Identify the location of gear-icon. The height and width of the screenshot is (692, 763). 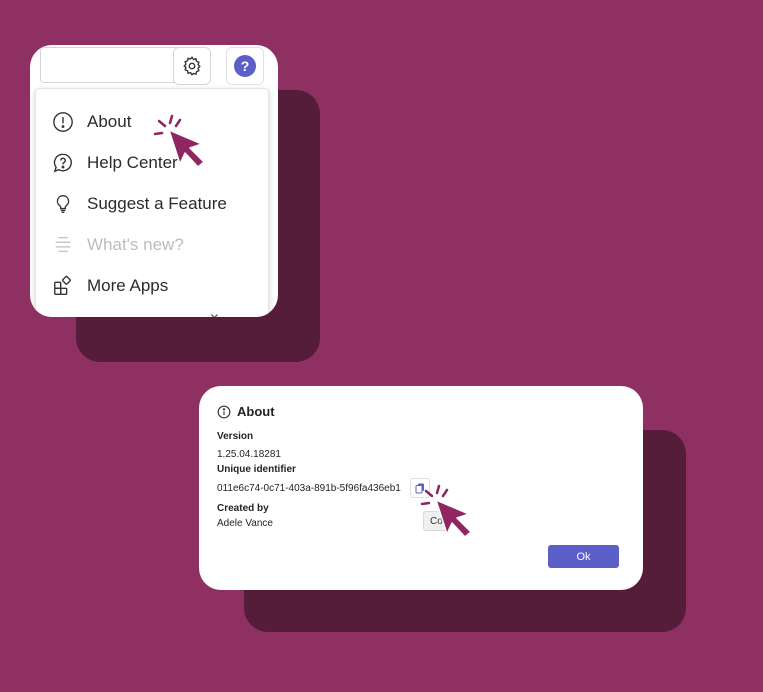
(192, 66).